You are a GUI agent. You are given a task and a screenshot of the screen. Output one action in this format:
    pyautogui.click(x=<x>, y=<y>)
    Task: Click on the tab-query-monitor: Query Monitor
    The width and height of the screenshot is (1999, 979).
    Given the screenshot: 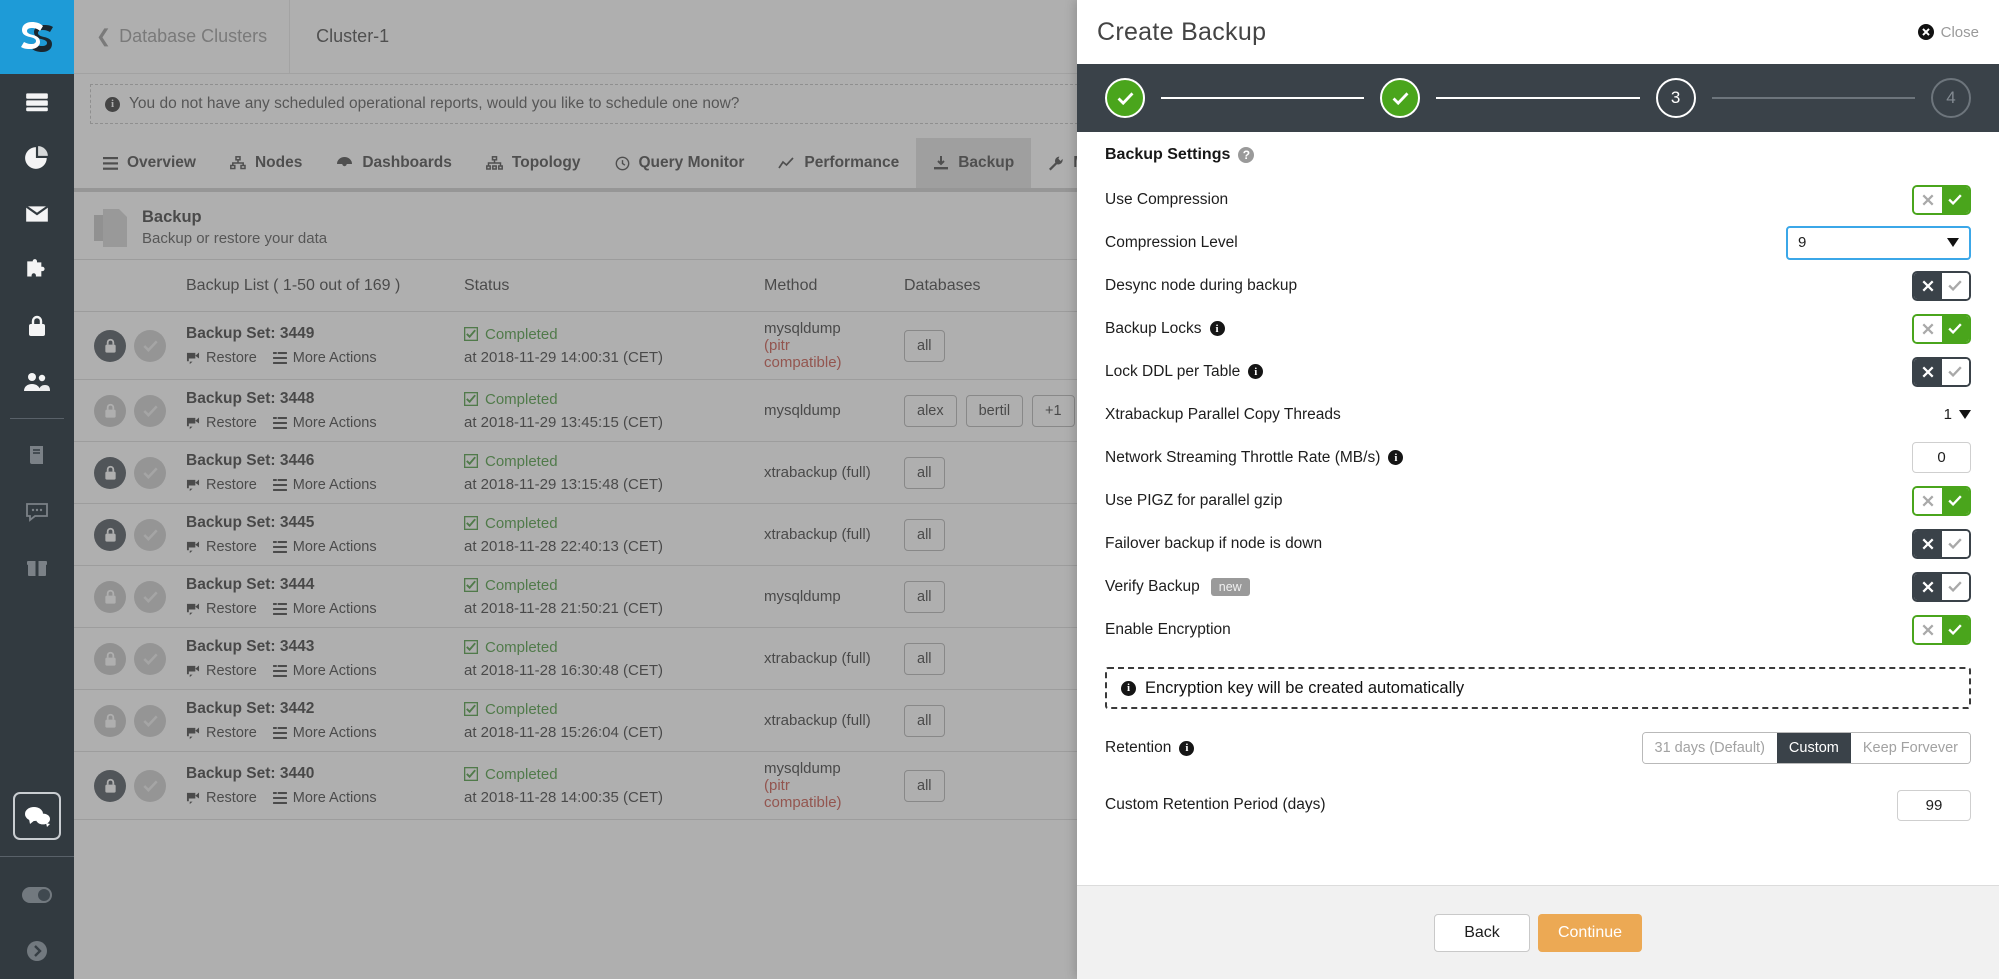 What is the action you would take?
    pyautogui.click(x=680, y=163)
    